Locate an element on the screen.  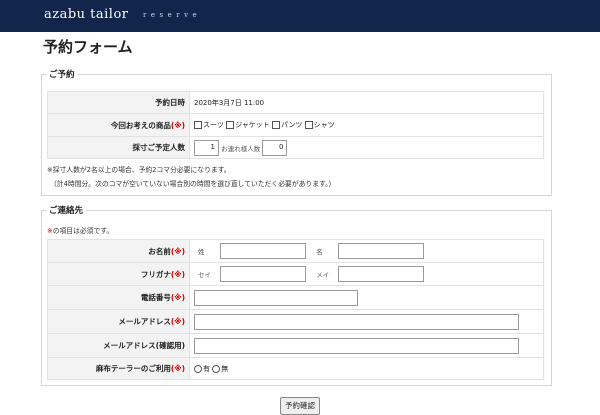
products-label: 今回お考えの商品 is located at coordinates (140, 125).